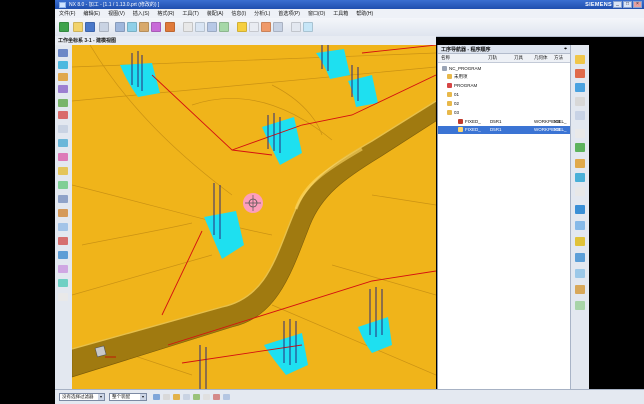 This screenshot has width=644, height=404. I want to click on endpoint-snap-icon, so click(176, 397).